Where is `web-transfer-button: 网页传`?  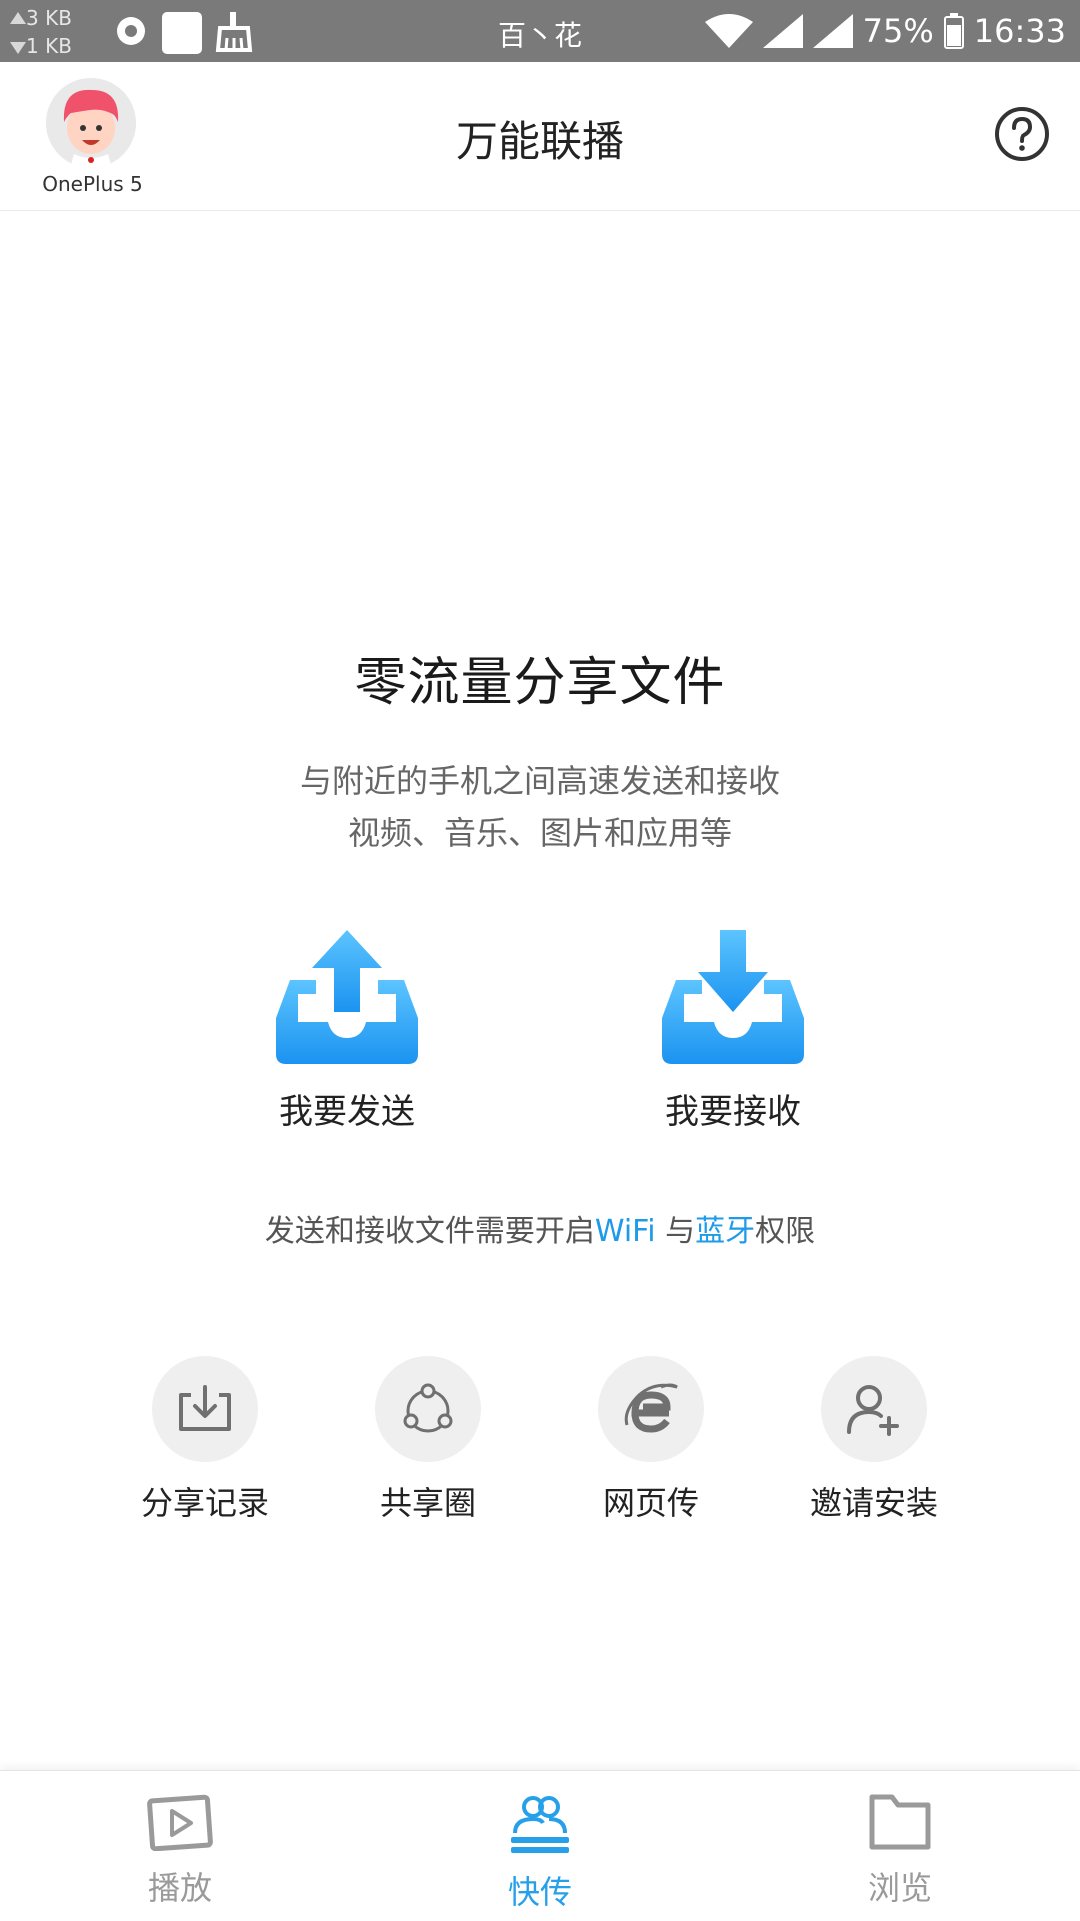
web-transfer-button: 网页传 is located at coordinates (651, 1440).